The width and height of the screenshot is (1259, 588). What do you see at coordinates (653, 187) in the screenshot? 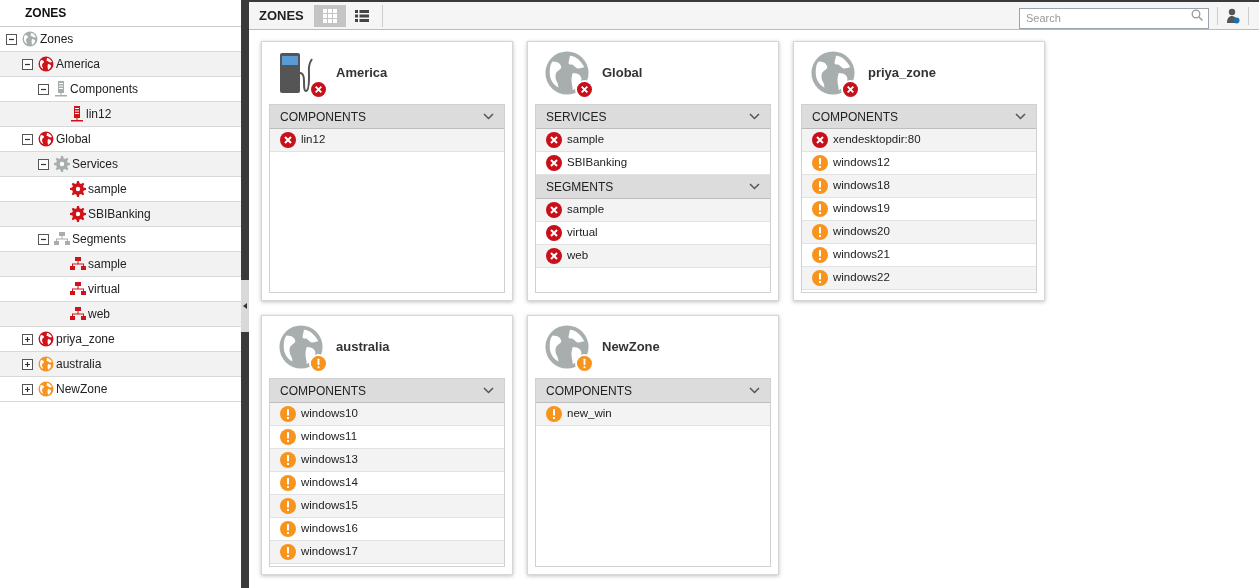
I see `section-header: SEGMENTS` at bounding box center [653, 187].